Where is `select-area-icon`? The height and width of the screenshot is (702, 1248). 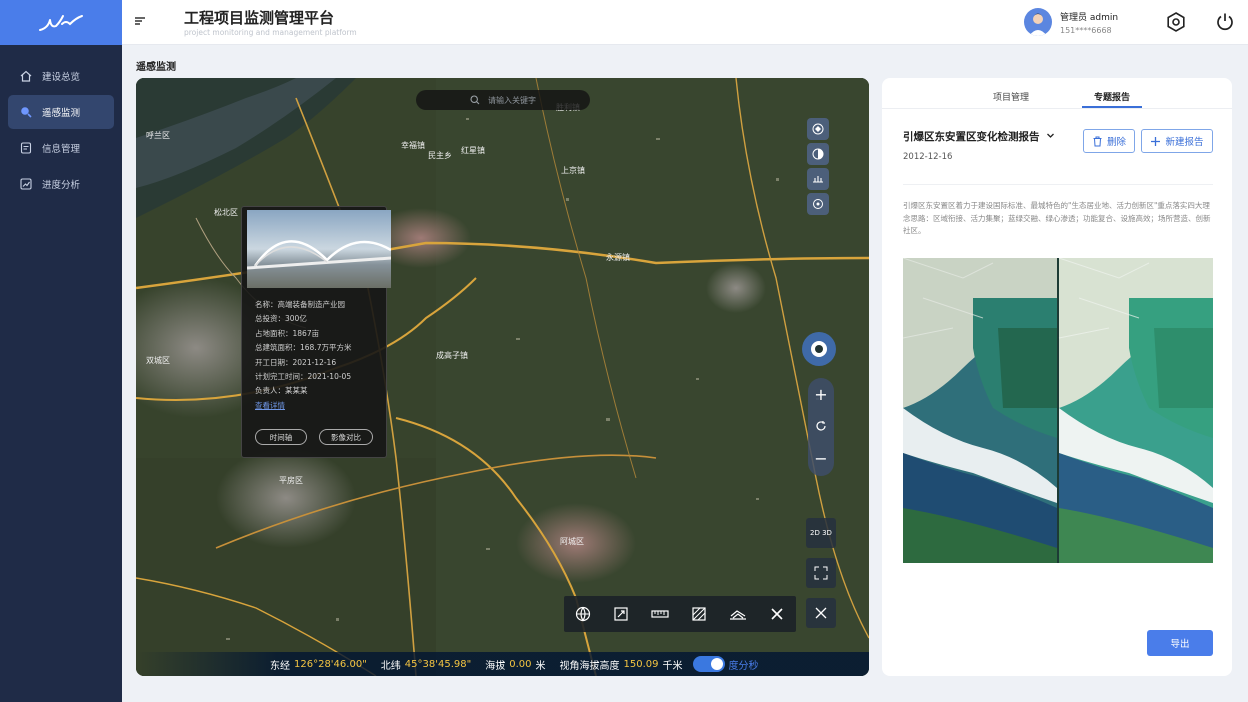
select-area-icon is located at coordinates (621, 614).